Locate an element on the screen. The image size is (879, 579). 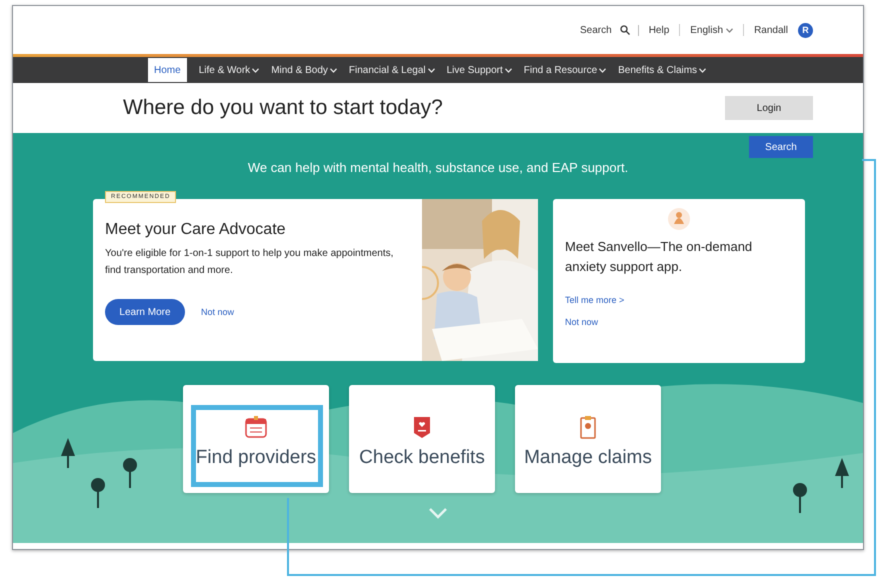
learn-more-button: Learn More is located at coordinates (145, 312).